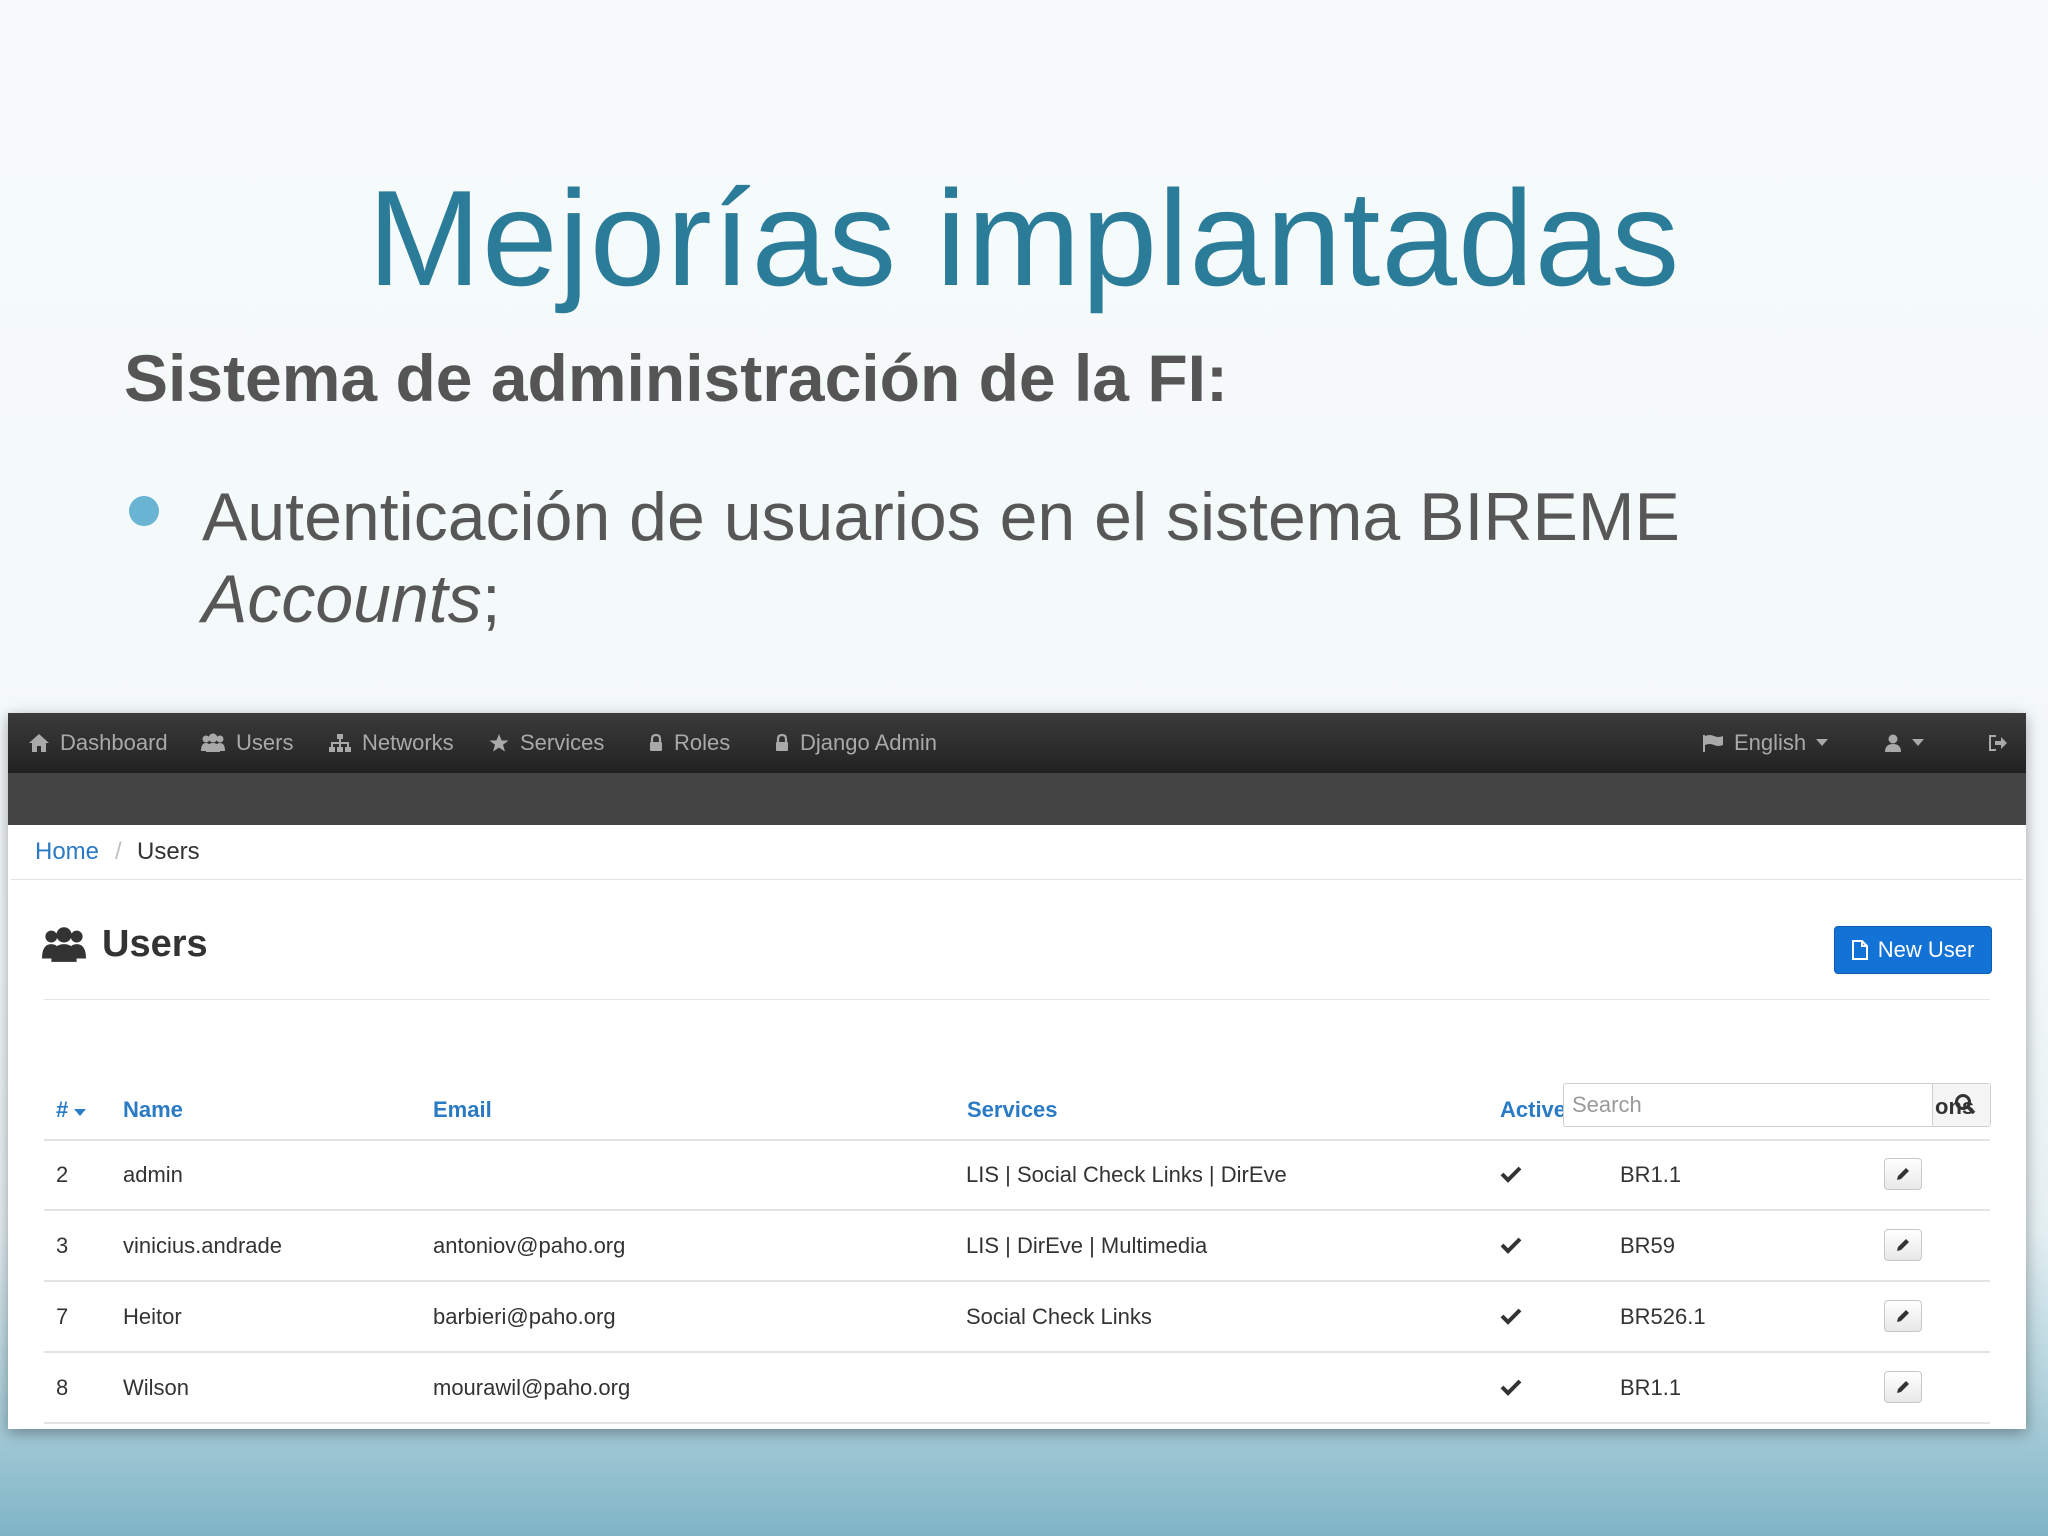 The width and height of the screenshot is (2048, 1536). What do you see at coordinates (1770, 742) in the screenshot?
I see `language-label: English` at bounding box center [1770, 742].